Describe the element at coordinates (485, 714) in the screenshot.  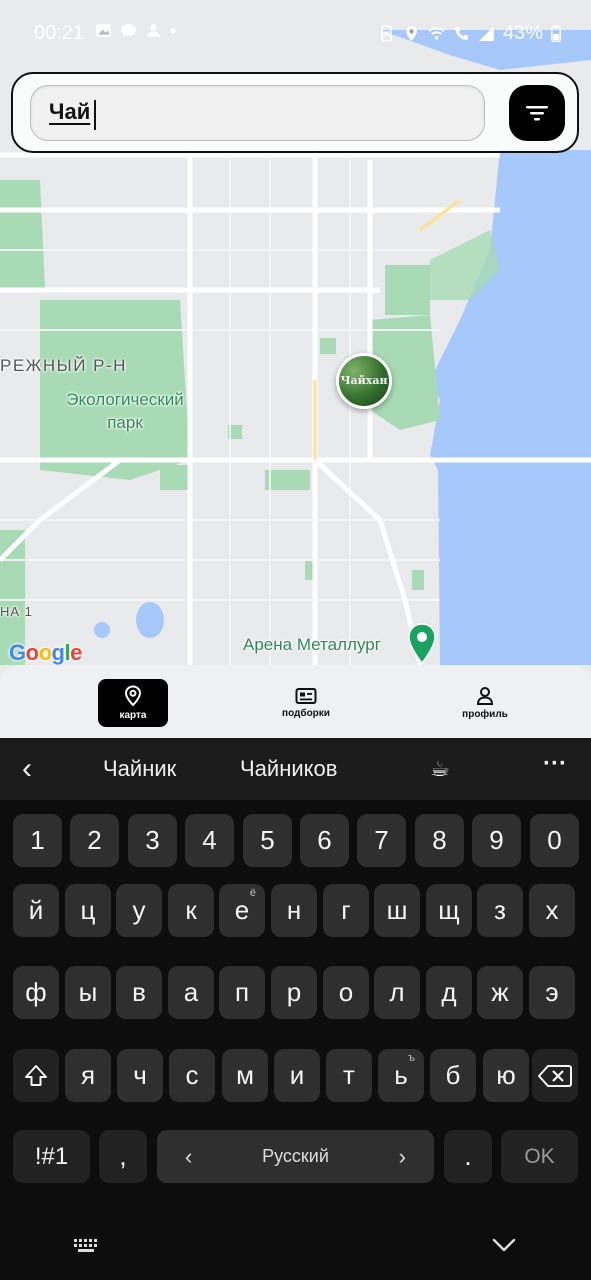
I see `nav-item-label: профиль` at that location.